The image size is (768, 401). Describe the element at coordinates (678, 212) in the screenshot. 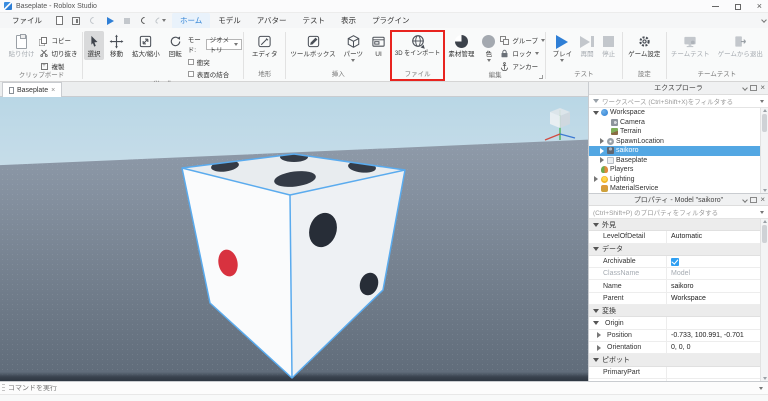

I see `properties-filter-input: (Ctrl+Shift+P) のプロパティをフィルタする` at that location.